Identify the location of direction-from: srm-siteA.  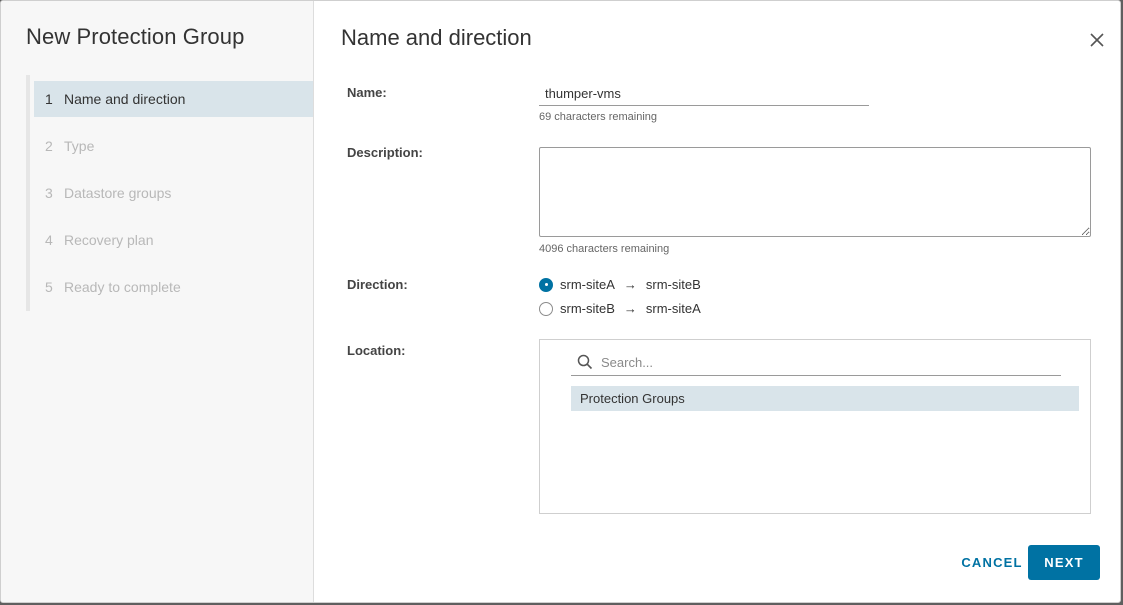
(587, 284).